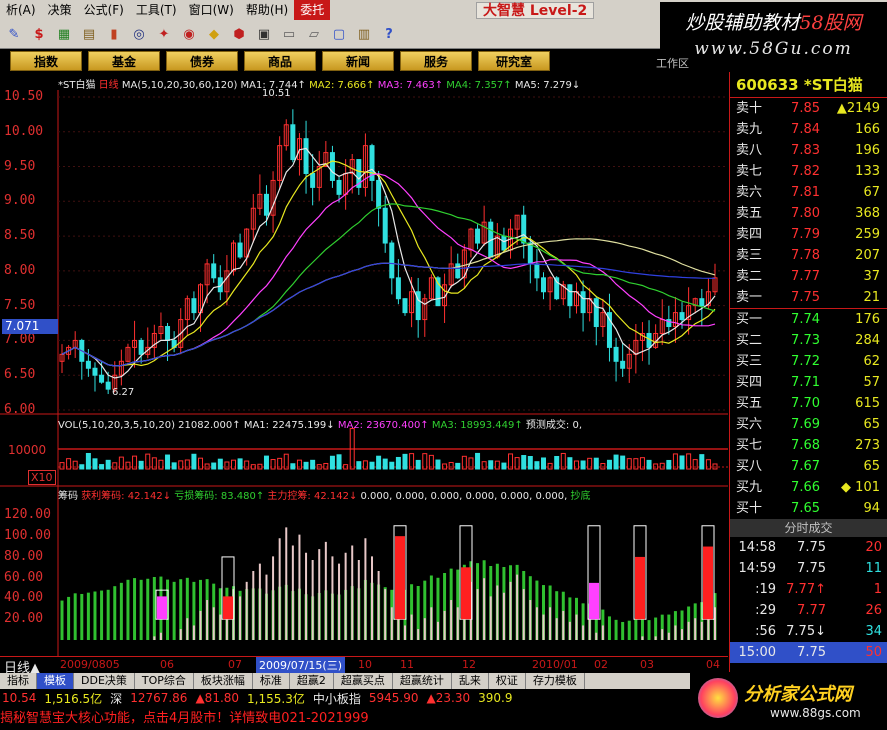 The width and height of the screenshot is (887, 730). What do you see at coordinates (749, 171) in the screenshot?
I see `sell-label: 卖七` at bounding box center [749, 171].